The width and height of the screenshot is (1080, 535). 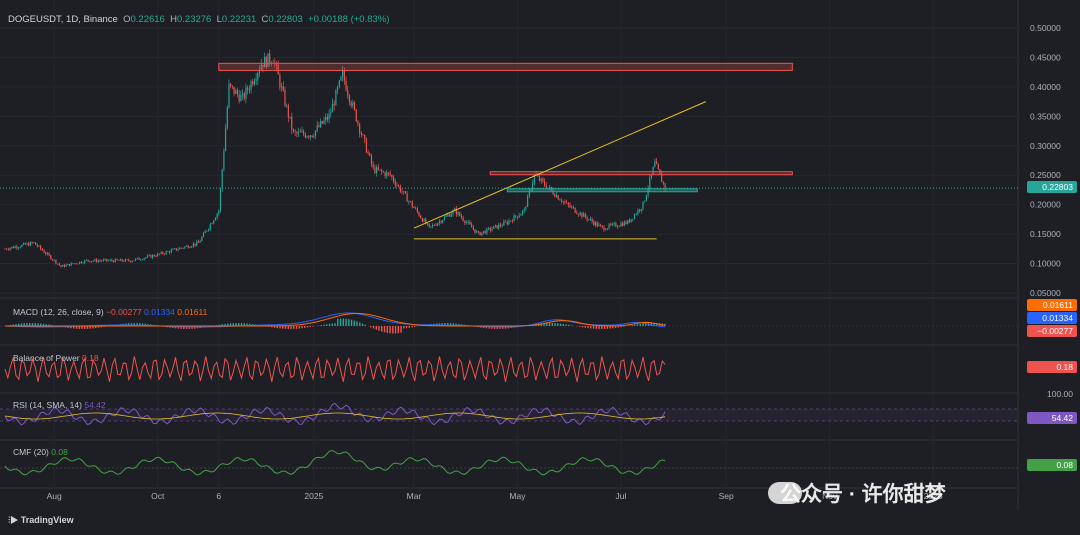 I want to click on macd-label: MACD (12, 26, close, 9), so click(x=58, y=312).